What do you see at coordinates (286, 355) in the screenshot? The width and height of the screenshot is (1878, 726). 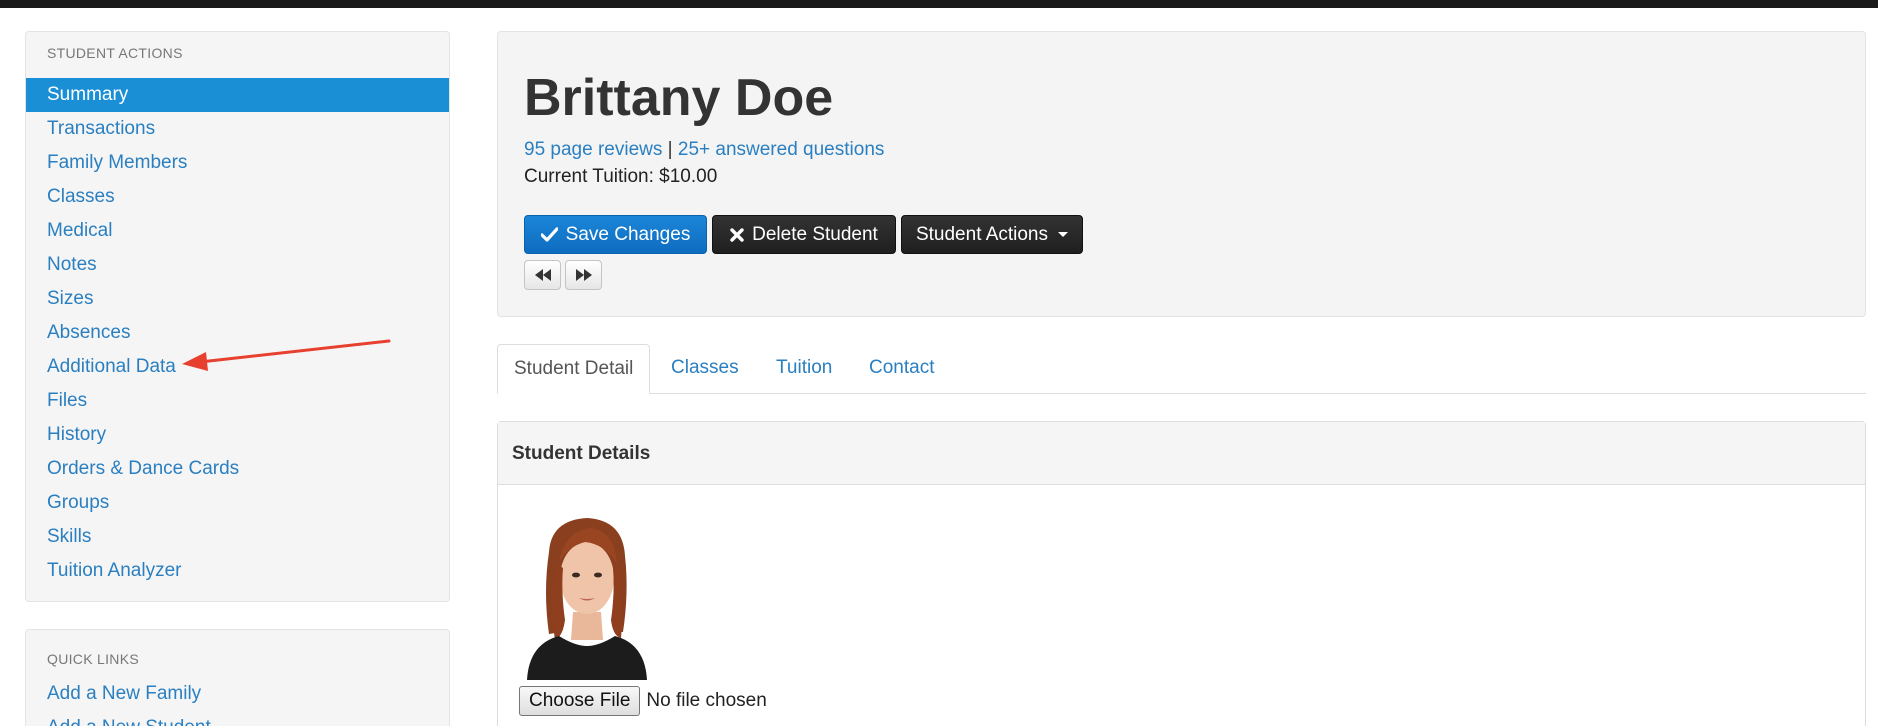 I see `annotation-arrow` at bounding box center [286, 355].